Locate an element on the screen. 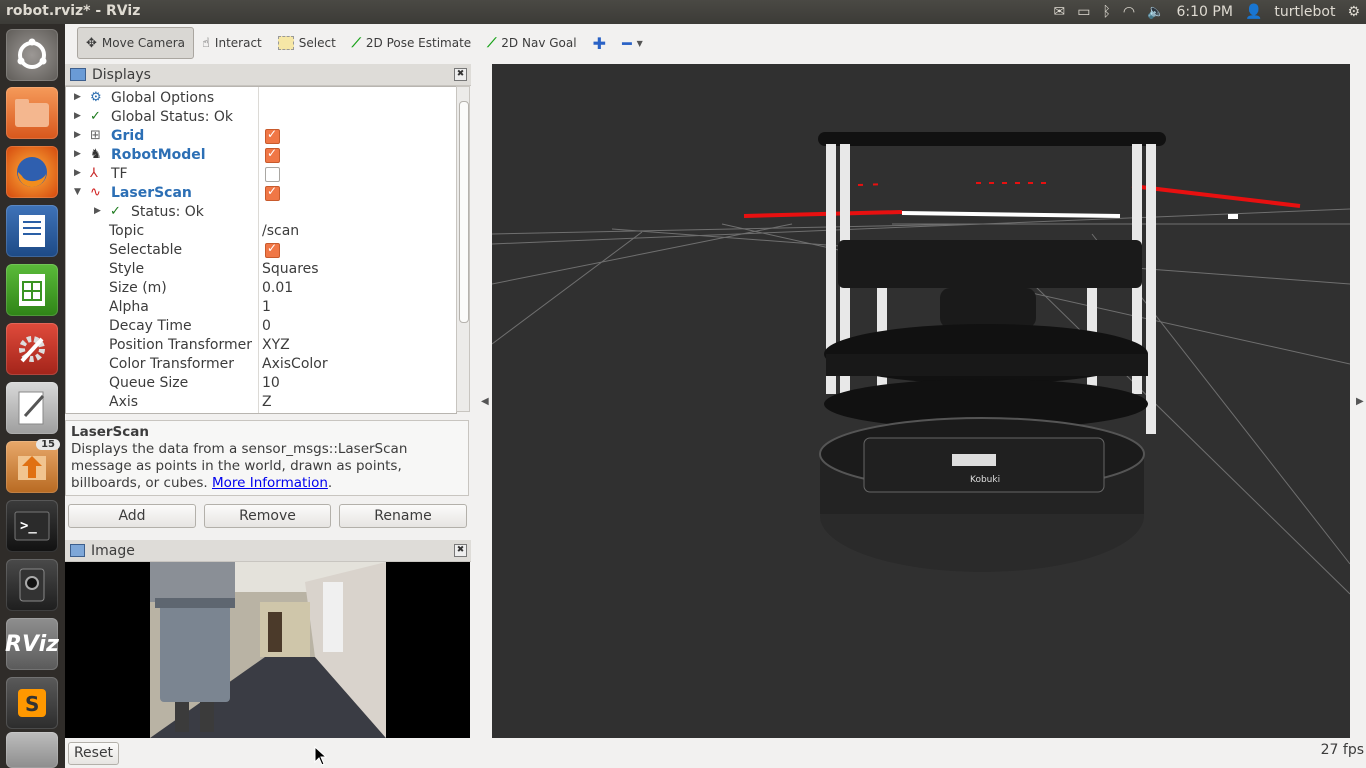 This screenshot has width=1366, height=768. interact-tool: ☝ Interact is located at coordinates (232, 43).